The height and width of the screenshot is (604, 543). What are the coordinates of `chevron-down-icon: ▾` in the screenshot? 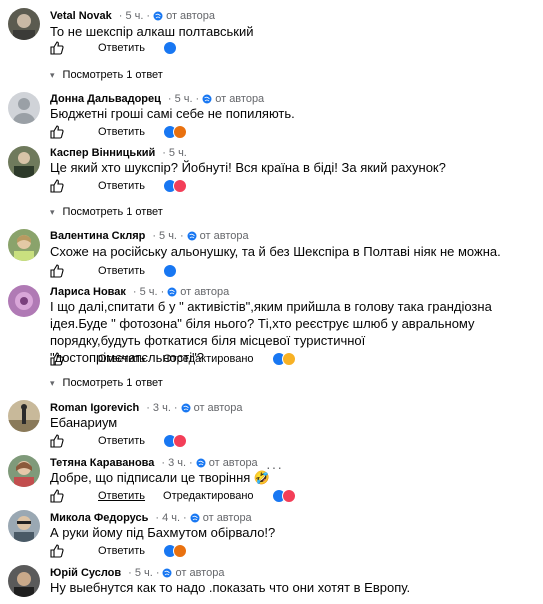 It's located at (52, 74).